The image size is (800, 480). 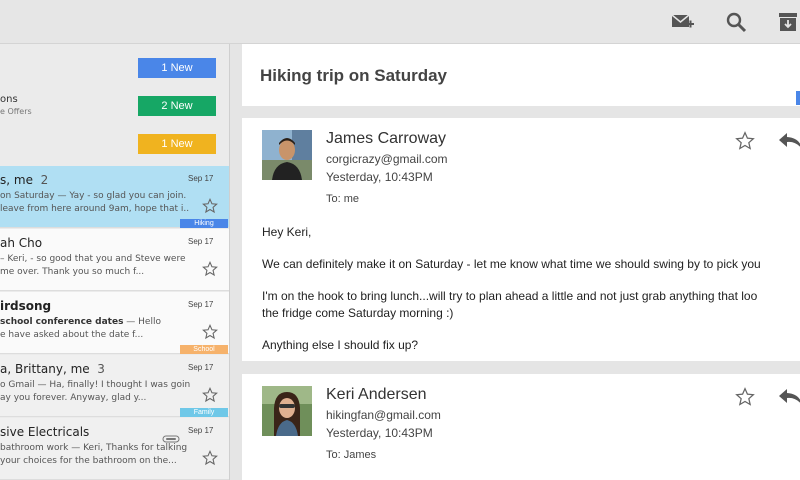 I want to click on recipients: To: James, so click(x=351, y=455).